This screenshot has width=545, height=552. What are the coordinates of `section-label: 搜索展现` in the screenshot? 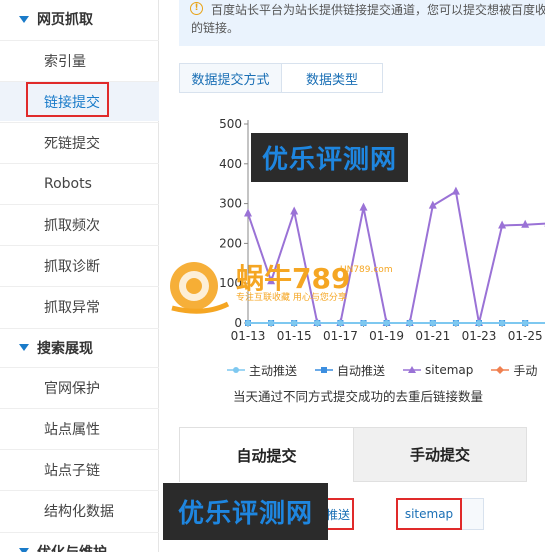 It's located at (65, 348).